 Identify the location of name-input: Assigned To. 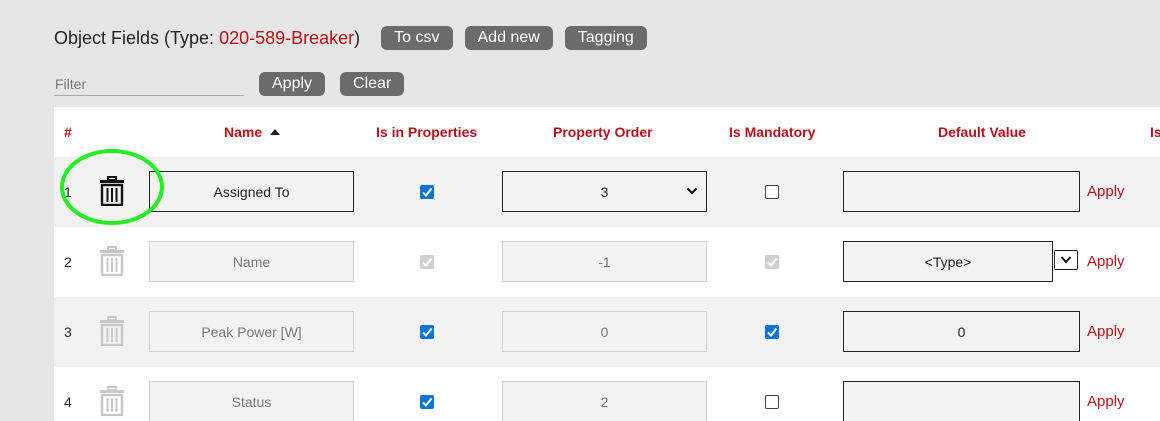
(251, 191).